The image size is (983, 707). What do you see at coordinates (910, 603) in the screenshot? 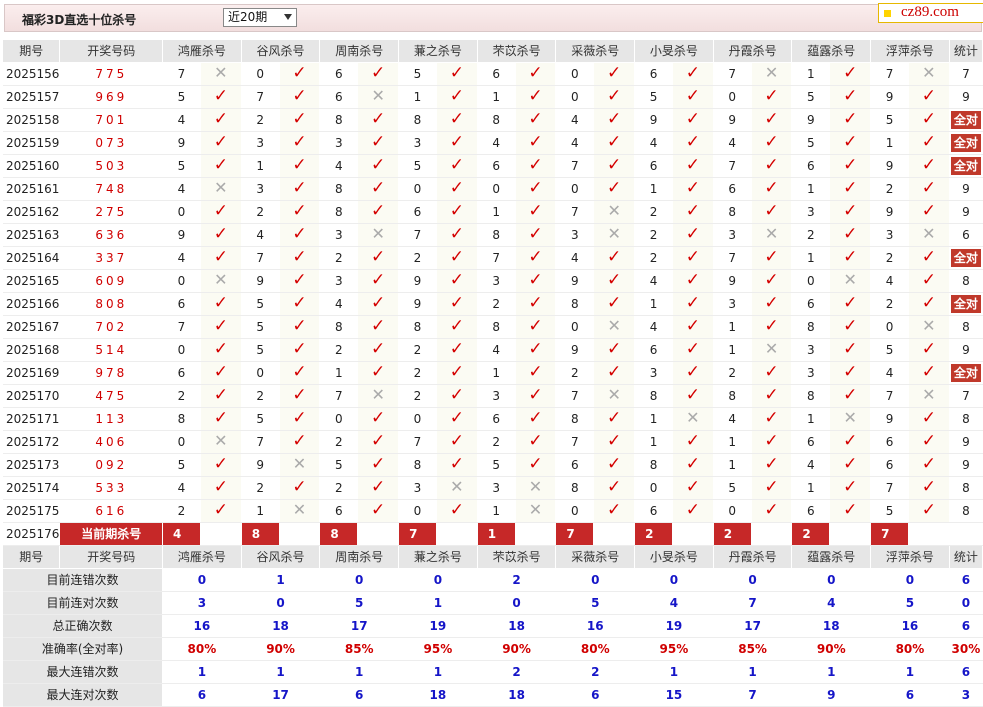
I see `summary-value: 5` at bounding box center [910, 603].